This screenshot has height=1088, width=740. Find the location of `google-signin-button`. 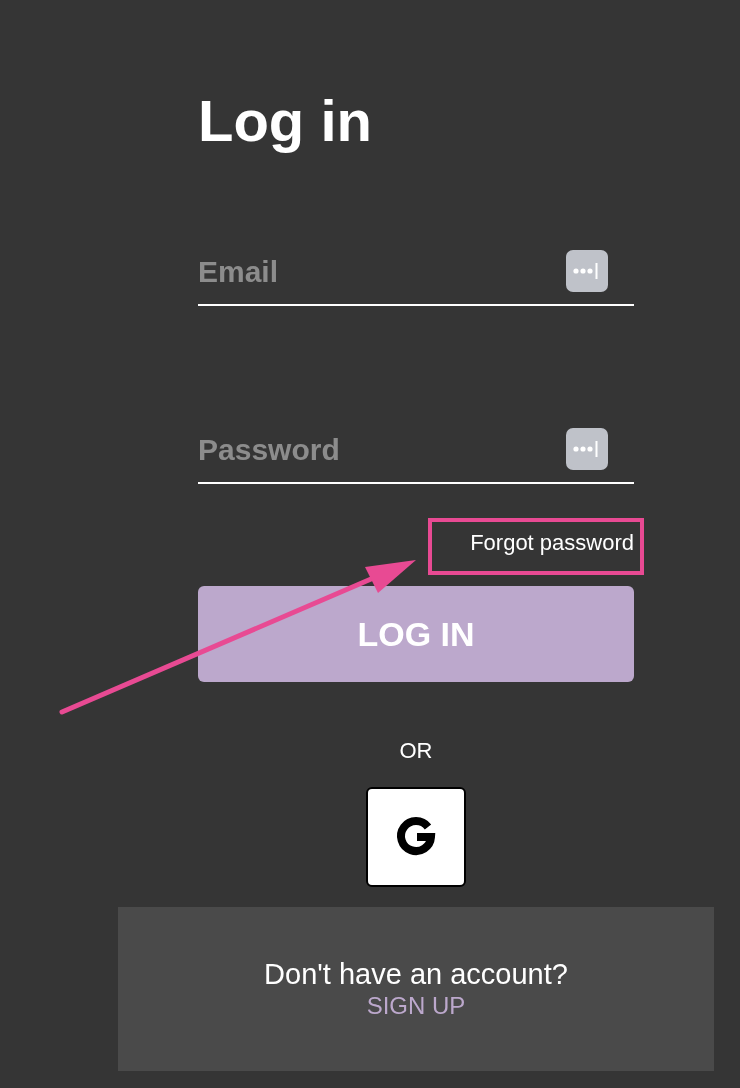

google-signin-button is located at coordinates (416, 837).